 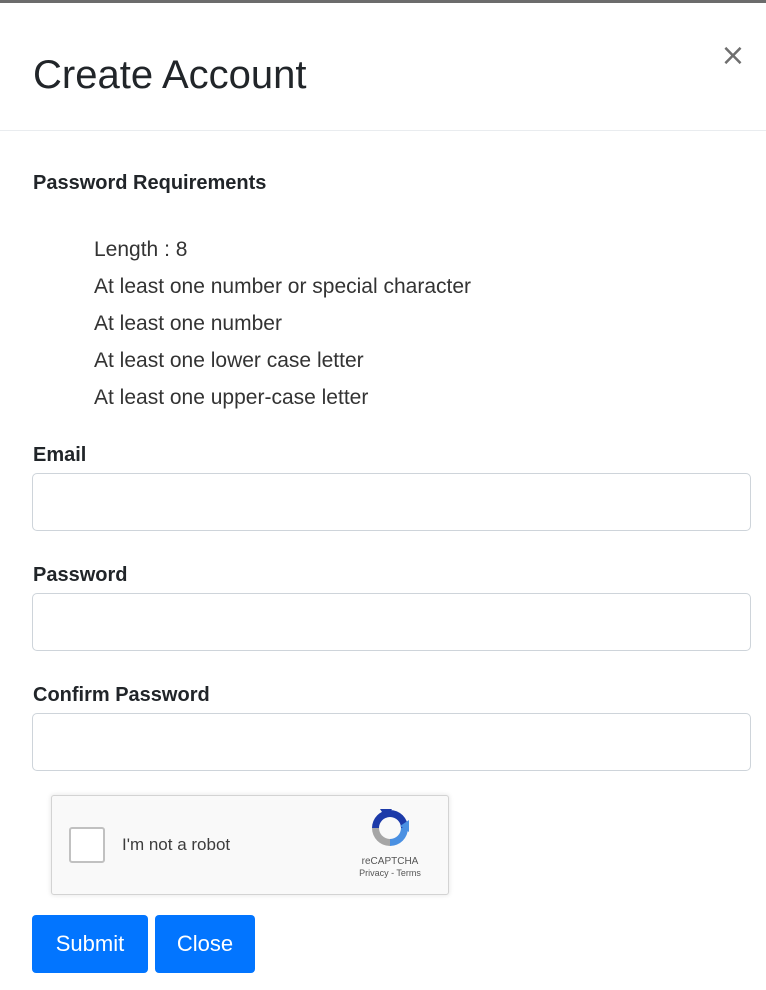 I want to click on recaptcha-logo: reCAPTCHA Privacy - Terms, so click(x=390, y=842).